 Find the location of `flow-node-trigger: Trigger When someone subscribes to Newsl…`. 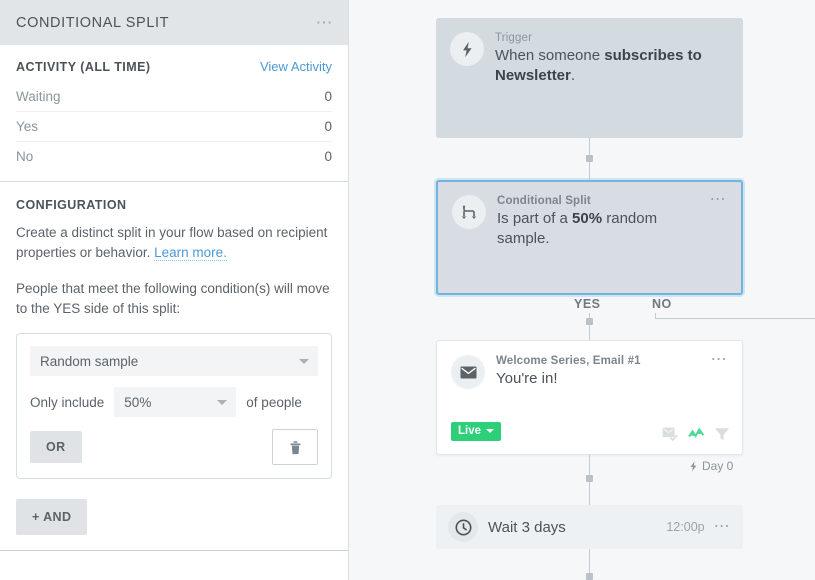

flow-node-trigger: Trigger When someone subscribes to Newsl… is located at coordinates (589, 78).